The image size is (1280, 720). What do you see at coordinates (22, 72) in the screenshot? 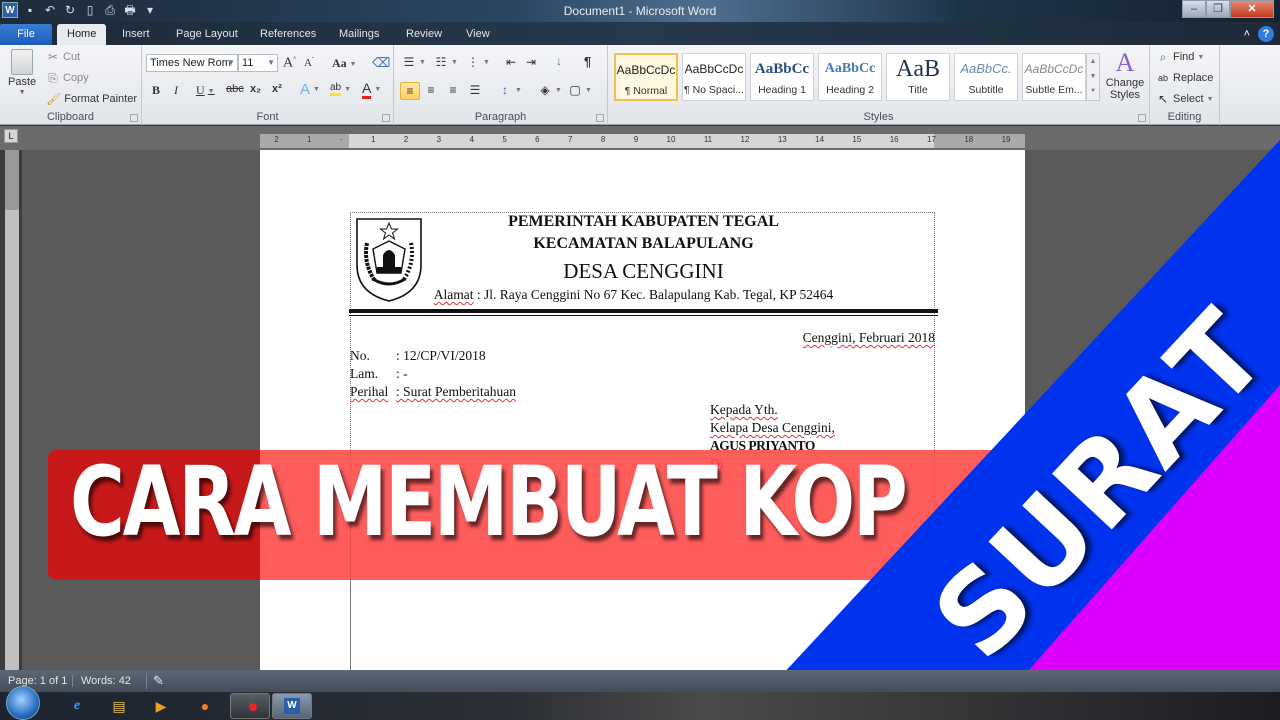
I see `paste-button: Paste ▼` at bounding box center [22, 72].